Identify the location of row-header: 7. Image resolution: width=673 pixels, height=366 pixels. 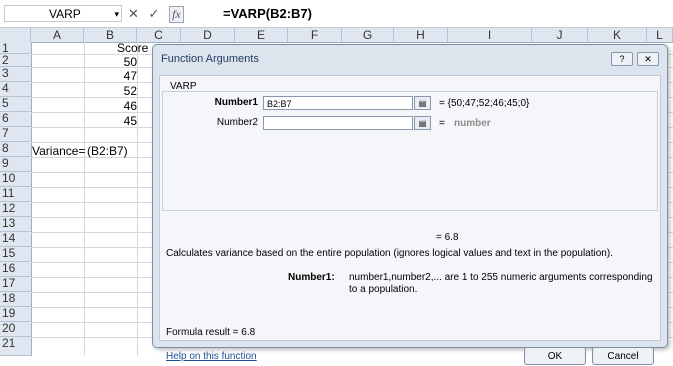
(15, 134).